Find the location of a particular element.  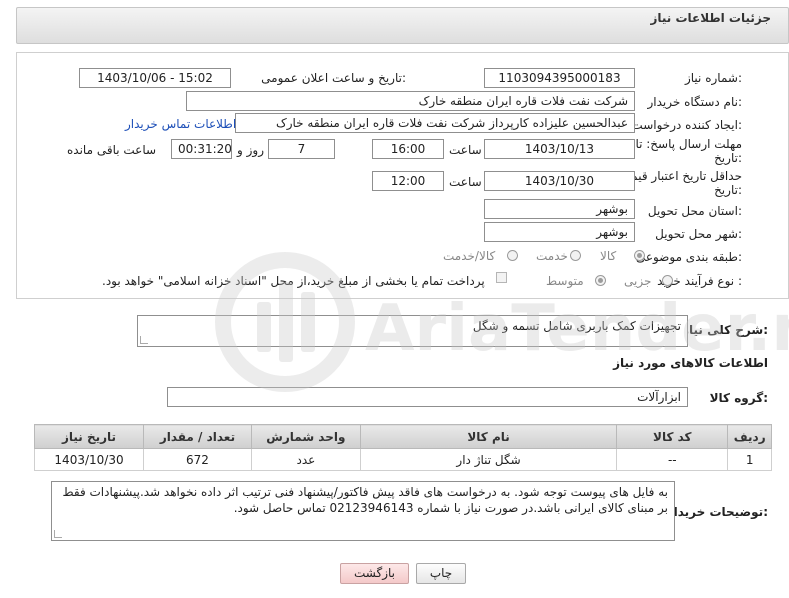

category-goods-service-label: کالا/خدمت is located at coordinates (469, 256).